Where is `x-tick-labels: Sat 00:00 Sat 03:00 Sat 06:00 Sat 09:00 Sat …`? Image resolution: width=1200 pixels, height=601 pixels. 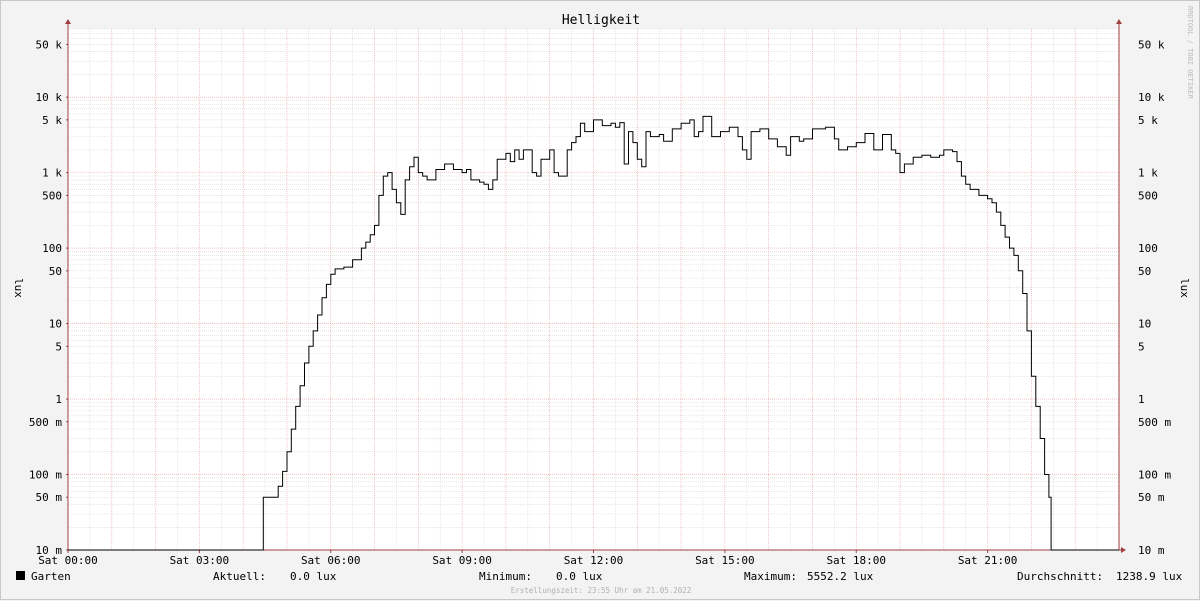
x-tick-labels: Sat 00:00 Sat 03:00 Sat 06:00 Sat 09:00 Sat … is located at coordinates (527, 560).